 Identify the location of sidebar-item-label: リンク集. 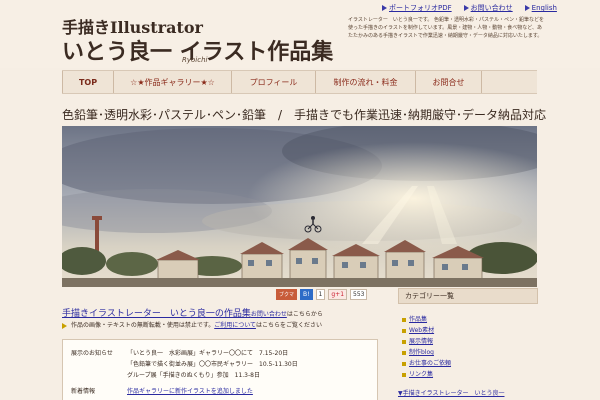
(421, 374).